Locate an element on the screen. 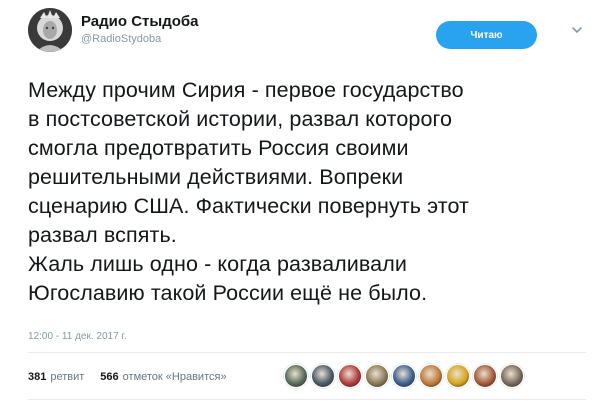 The image size is (600, 412). chevron-down-icon is located at coordinates (577, 30).